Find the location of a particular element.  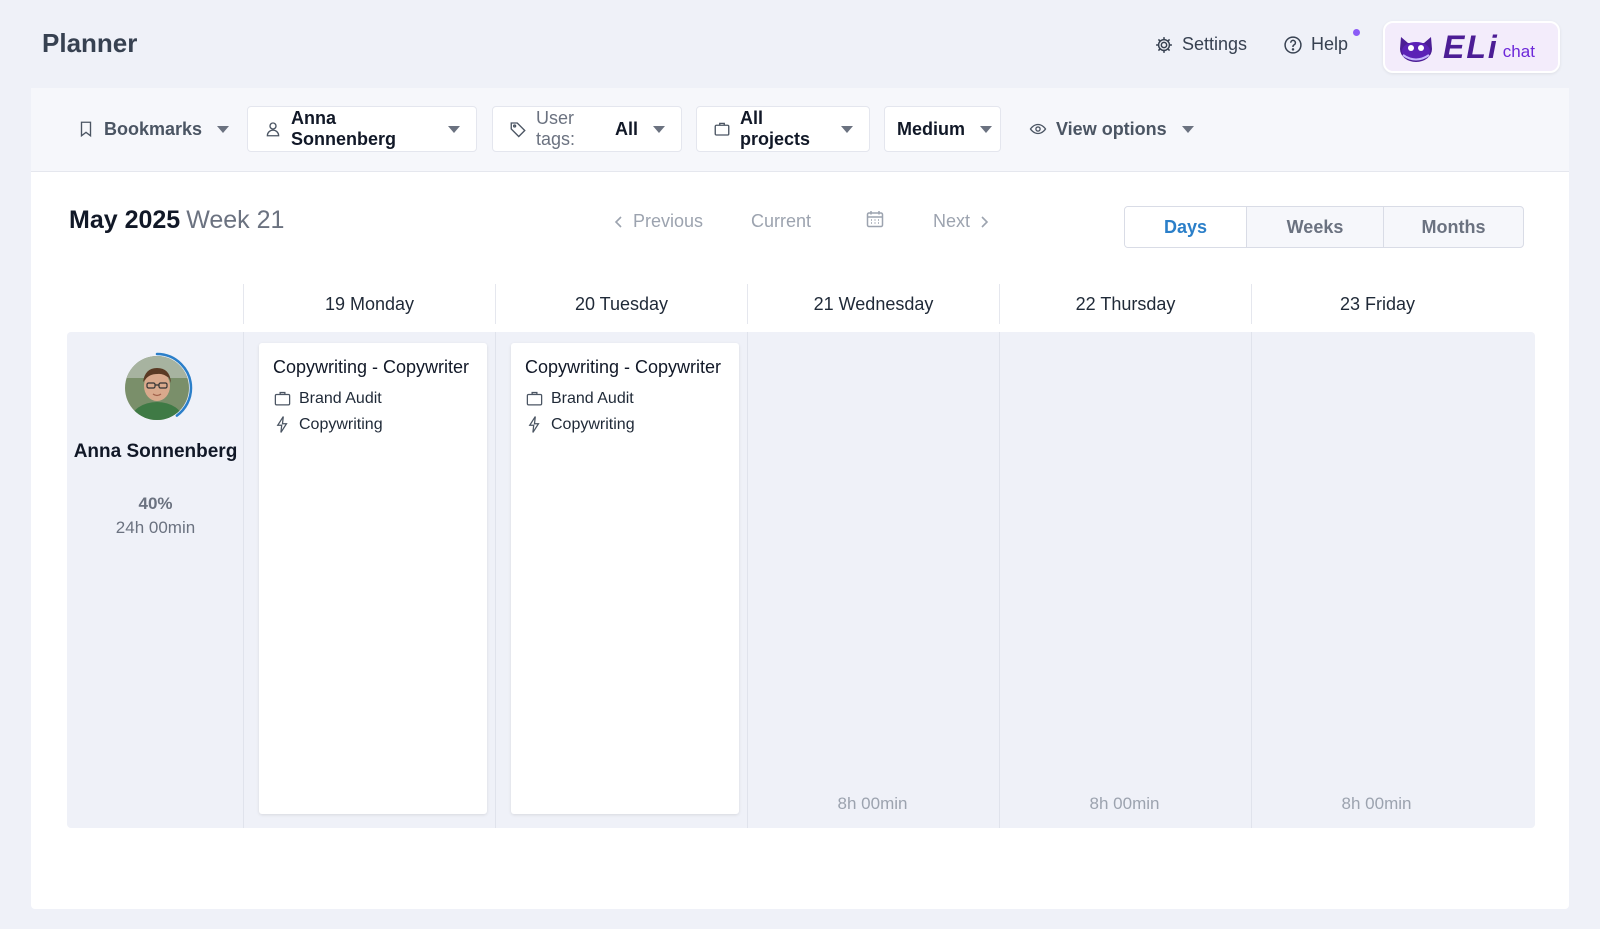

user-filter-dropdown: Anna Sonnenberg is located at coordinates (362, 129).